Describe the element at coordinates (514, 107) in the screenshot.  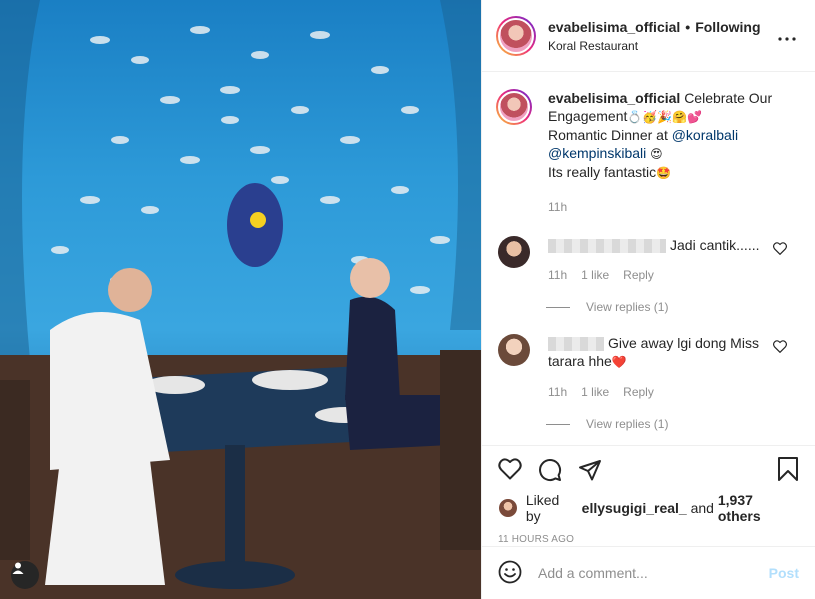
I see `caption-avatar` at that location.